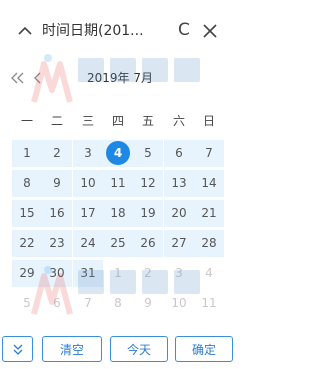 This screenshot has height=369, width=320. I want to click on weekday-label: 六, so click(178, 121).